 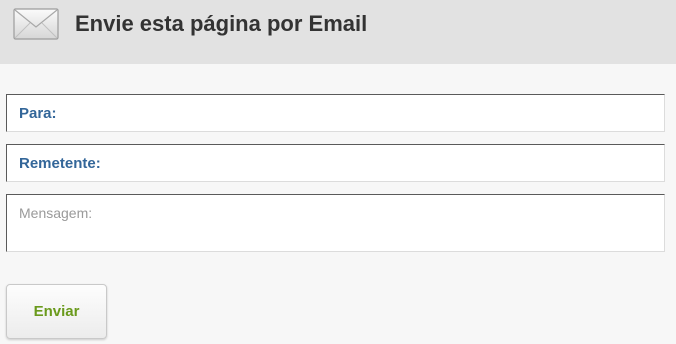 What do you see at coordinates (221, 23) in the screenshot?
I see `page-title: Envie esta página por Email` at bounding box center [221, 23].